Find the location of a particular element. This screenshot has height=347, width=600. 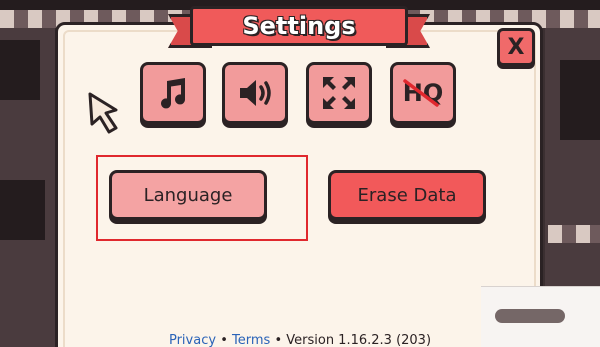

music-note-icon is located at coordinates (173, 93).